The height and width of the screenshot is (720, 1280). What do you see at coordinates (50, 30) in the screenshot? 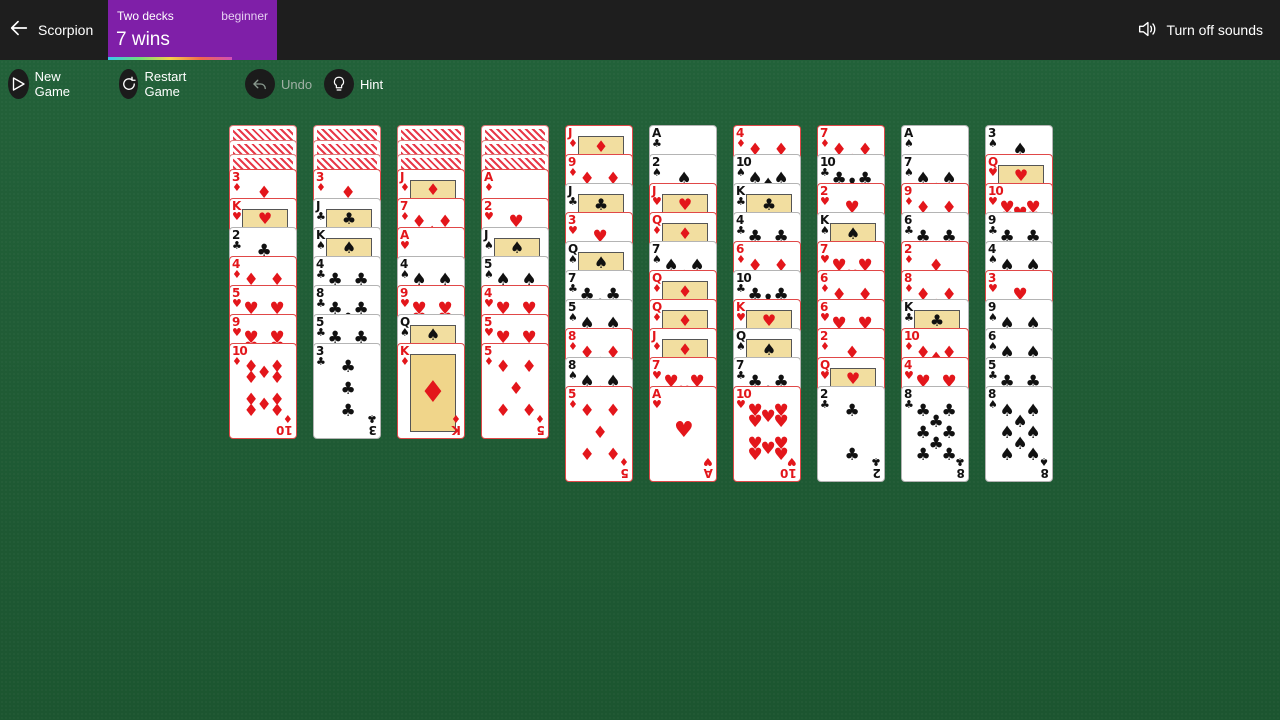
I see `back-button: Scorpion` at bounding box center [50, 30].